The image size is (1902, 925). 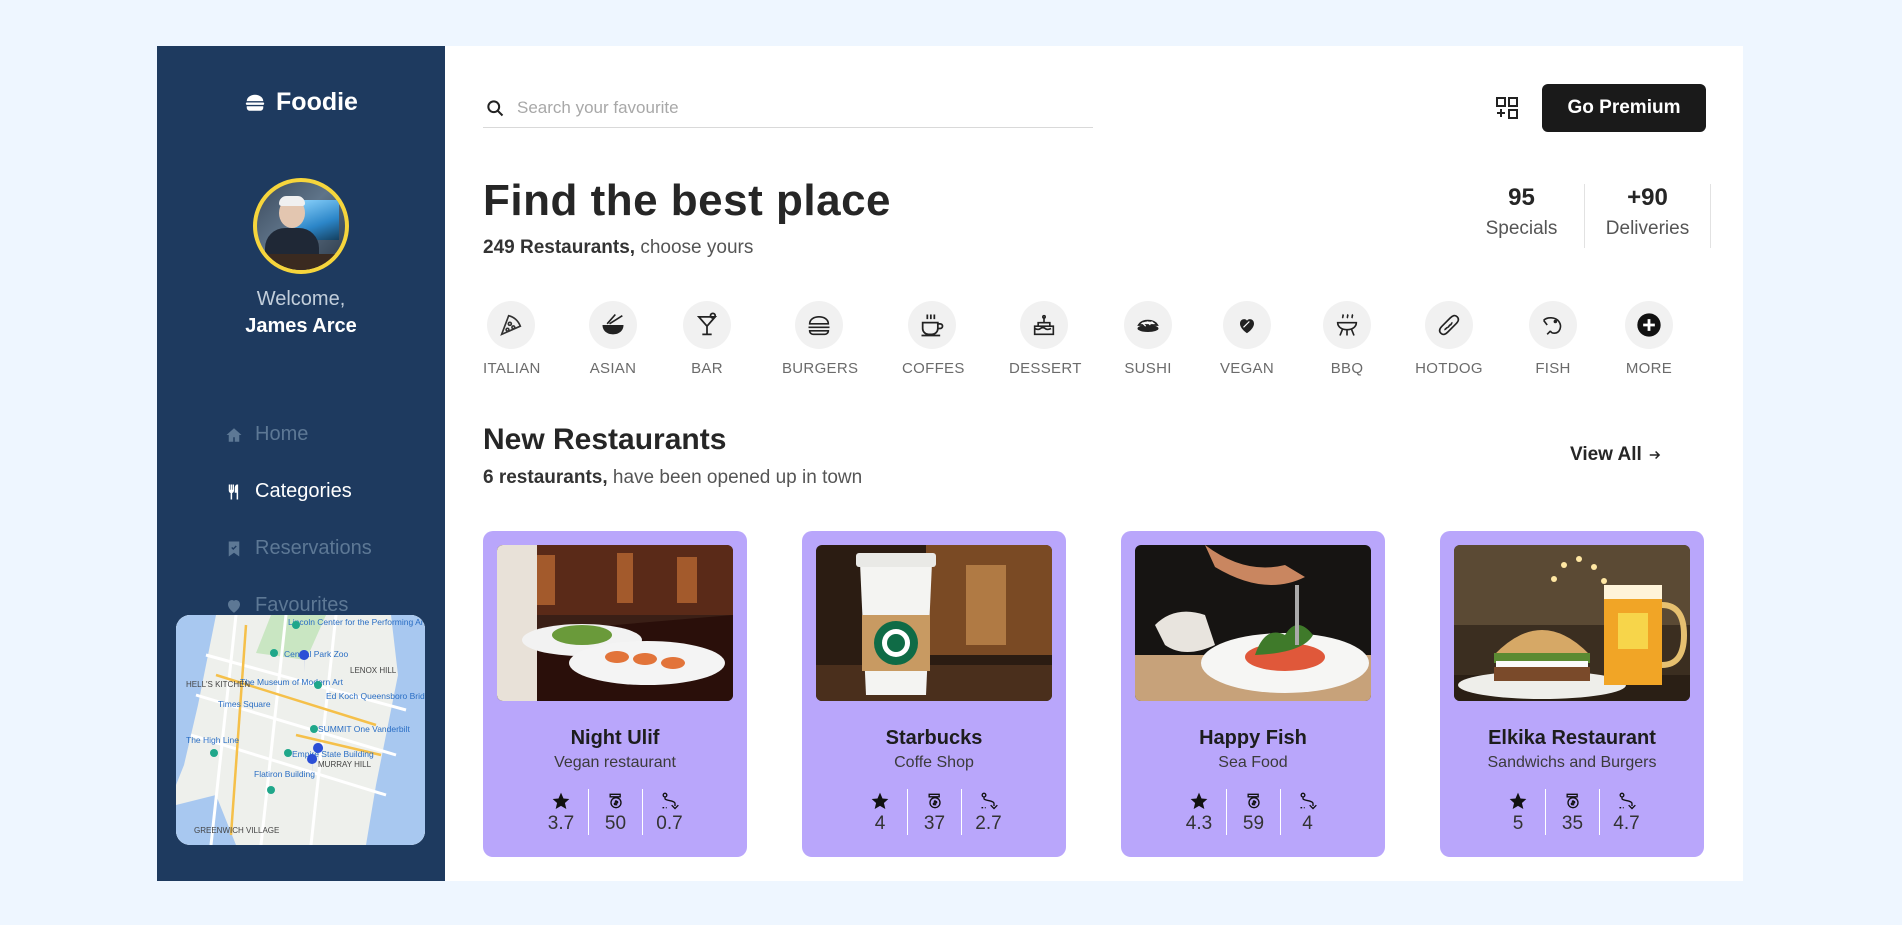 I want to click on view-all-link: View All, so click(x=1616, y=455).